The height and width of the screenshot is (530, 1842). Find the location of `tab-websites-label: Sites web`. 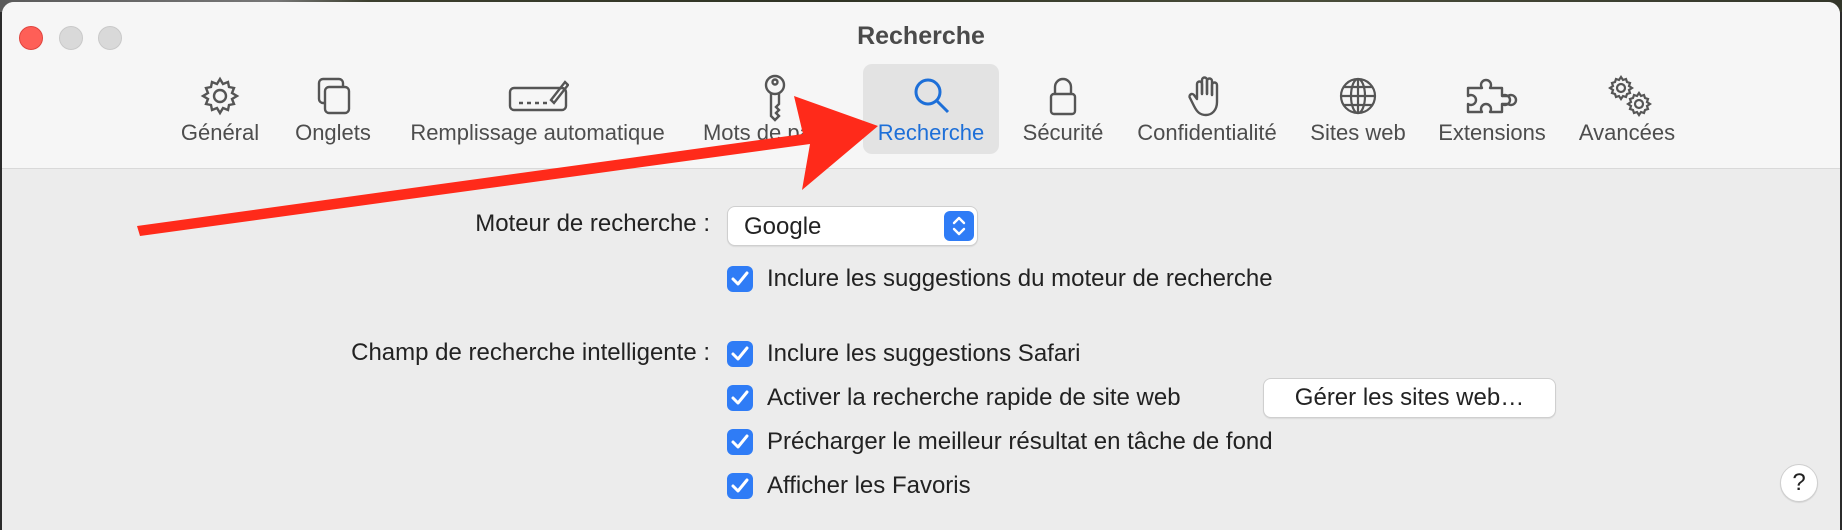

tab-websites-label: Sites web is located at coordinates (1358, 132).